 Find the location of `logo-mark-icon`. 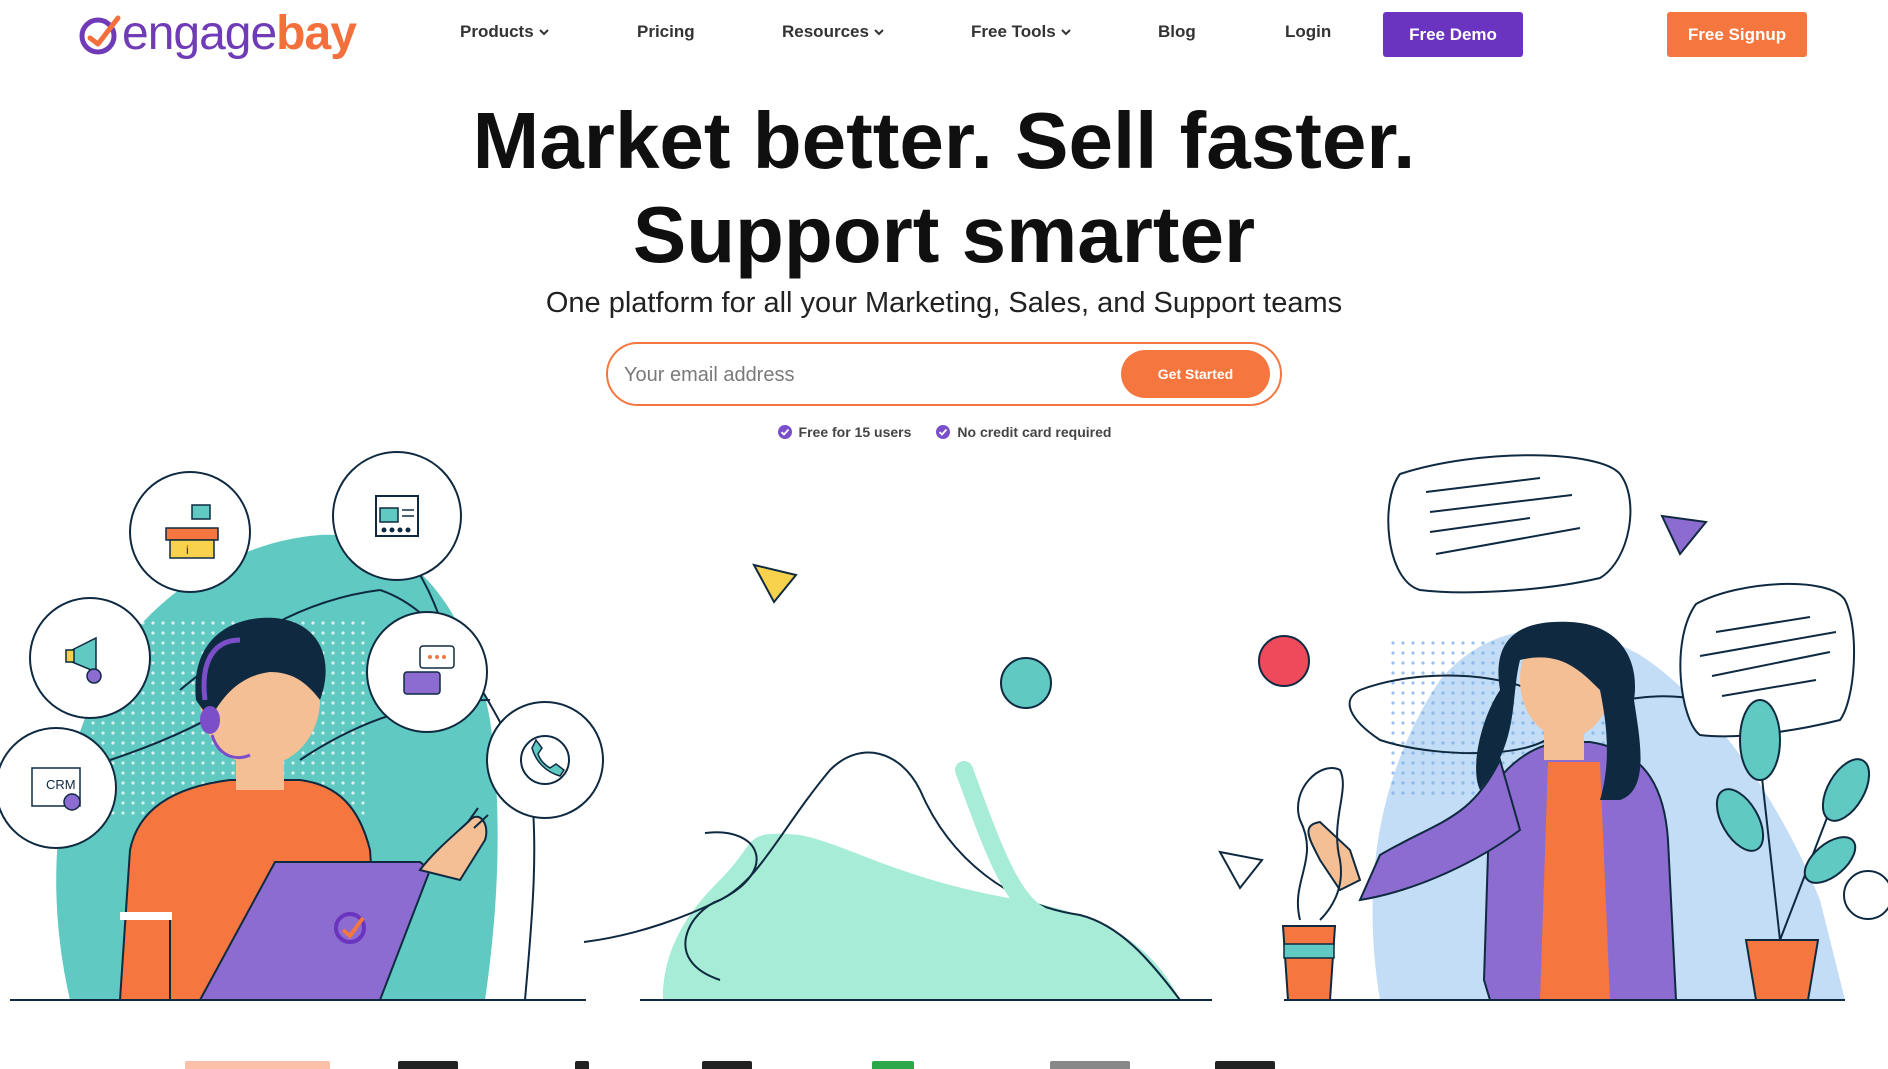

logo-mark-icon is located at coordinates (100, 35).